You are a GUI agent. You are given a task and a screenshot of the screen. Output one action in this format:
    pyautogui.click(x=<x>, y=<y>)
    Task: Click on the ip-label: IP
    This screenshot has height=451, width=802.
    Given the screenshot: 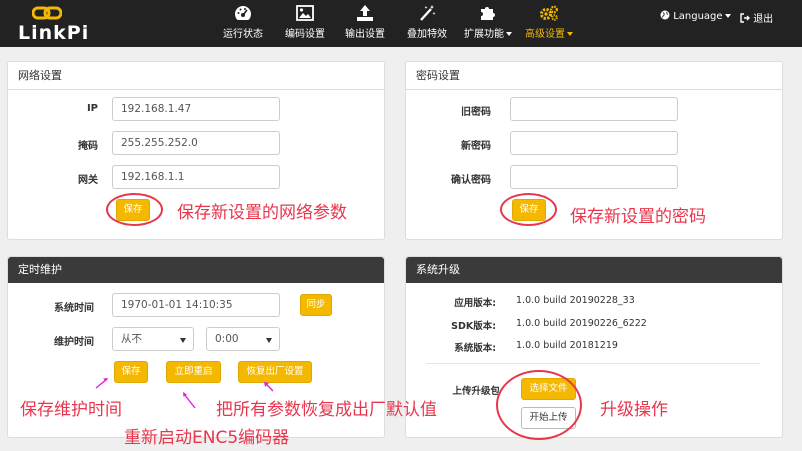 What is the action you would take?
    pyautogui.click(x=92, y=108)
    